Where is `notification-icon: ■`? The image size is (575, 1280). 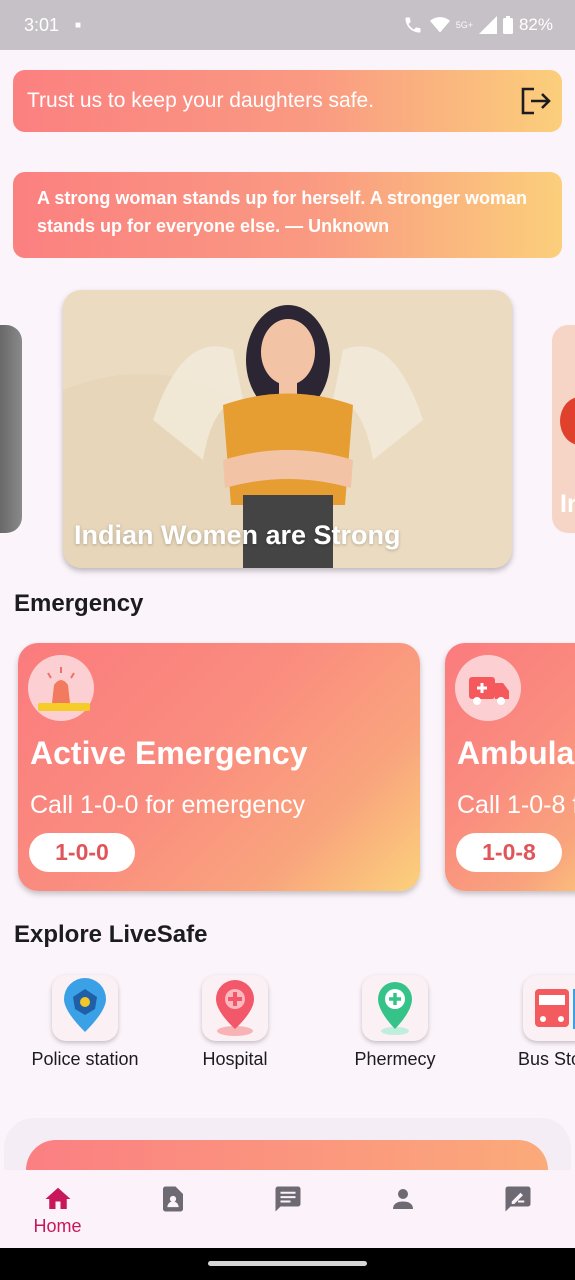 notification-icon: ■ is located at coordinates (78, 25).